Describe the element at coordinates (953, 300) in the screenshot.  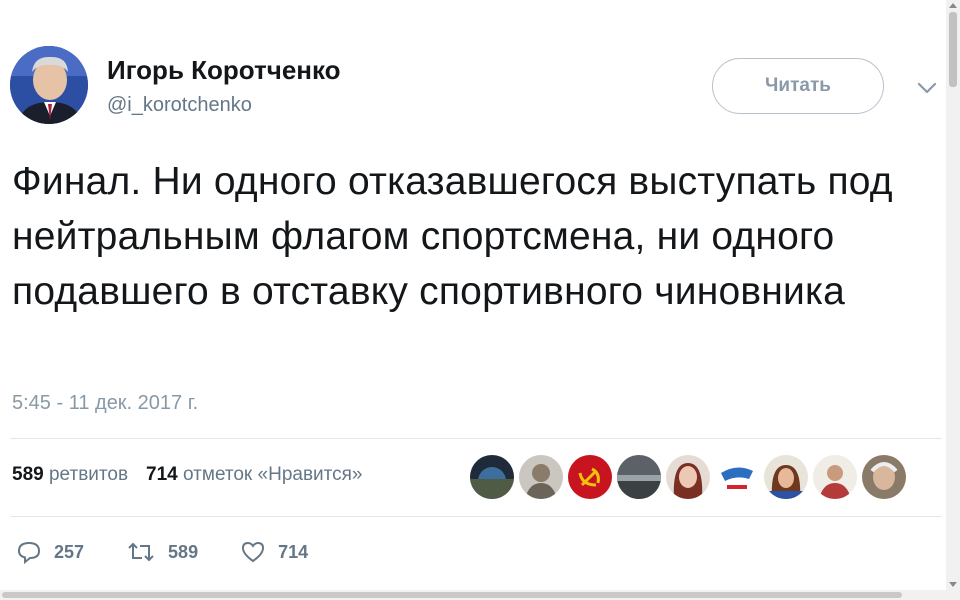
I see `vertical-scrollbar` at that location.